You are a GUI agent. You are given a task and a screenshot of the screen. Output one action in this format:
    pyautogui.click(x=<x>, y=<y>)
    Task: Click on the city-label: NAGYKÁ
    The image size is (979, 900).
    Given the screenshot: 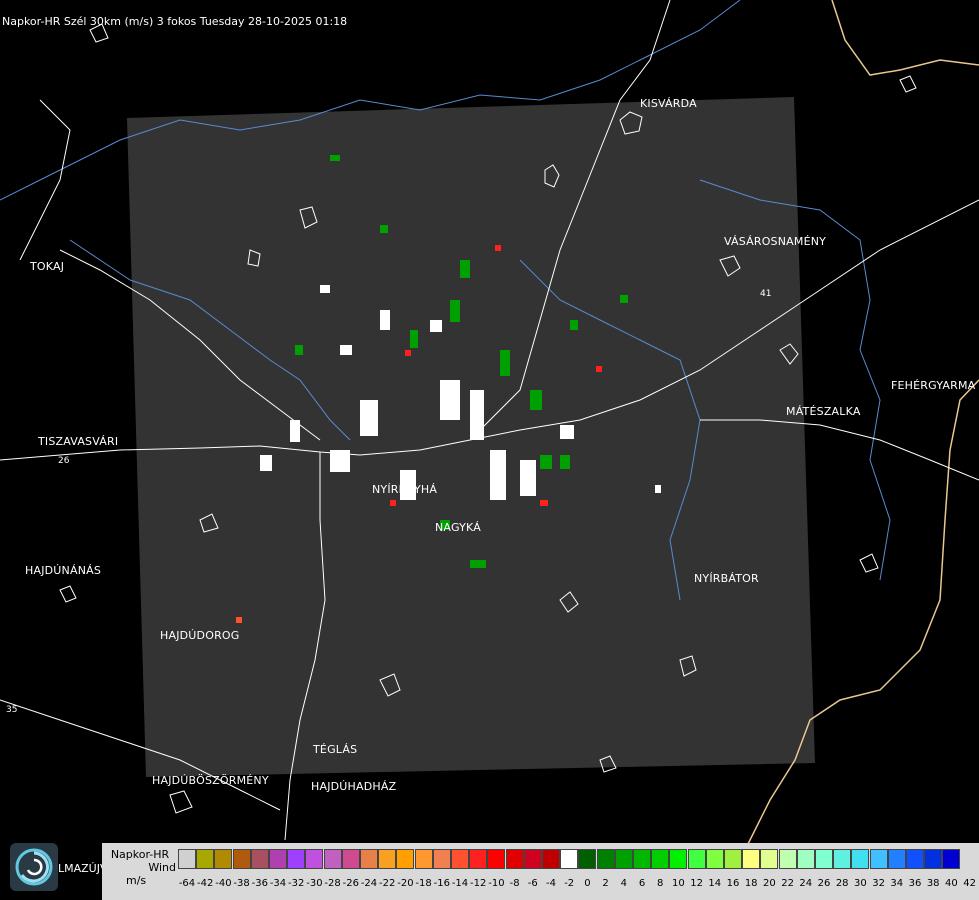 What is the action you would take?
    pyautogui.click(x=458, y=527)
    